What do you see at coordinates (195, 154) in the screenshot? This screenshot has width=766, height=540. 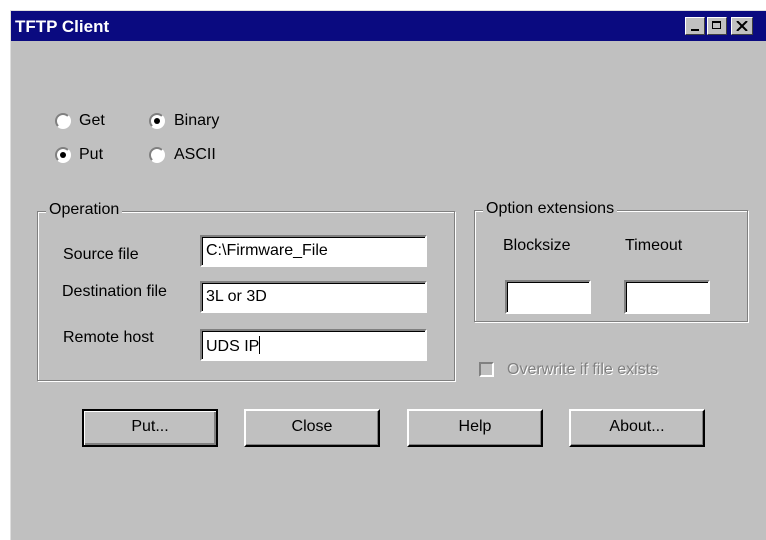 I see `ascii-label: ASCII` at bounding box center [195, 154].